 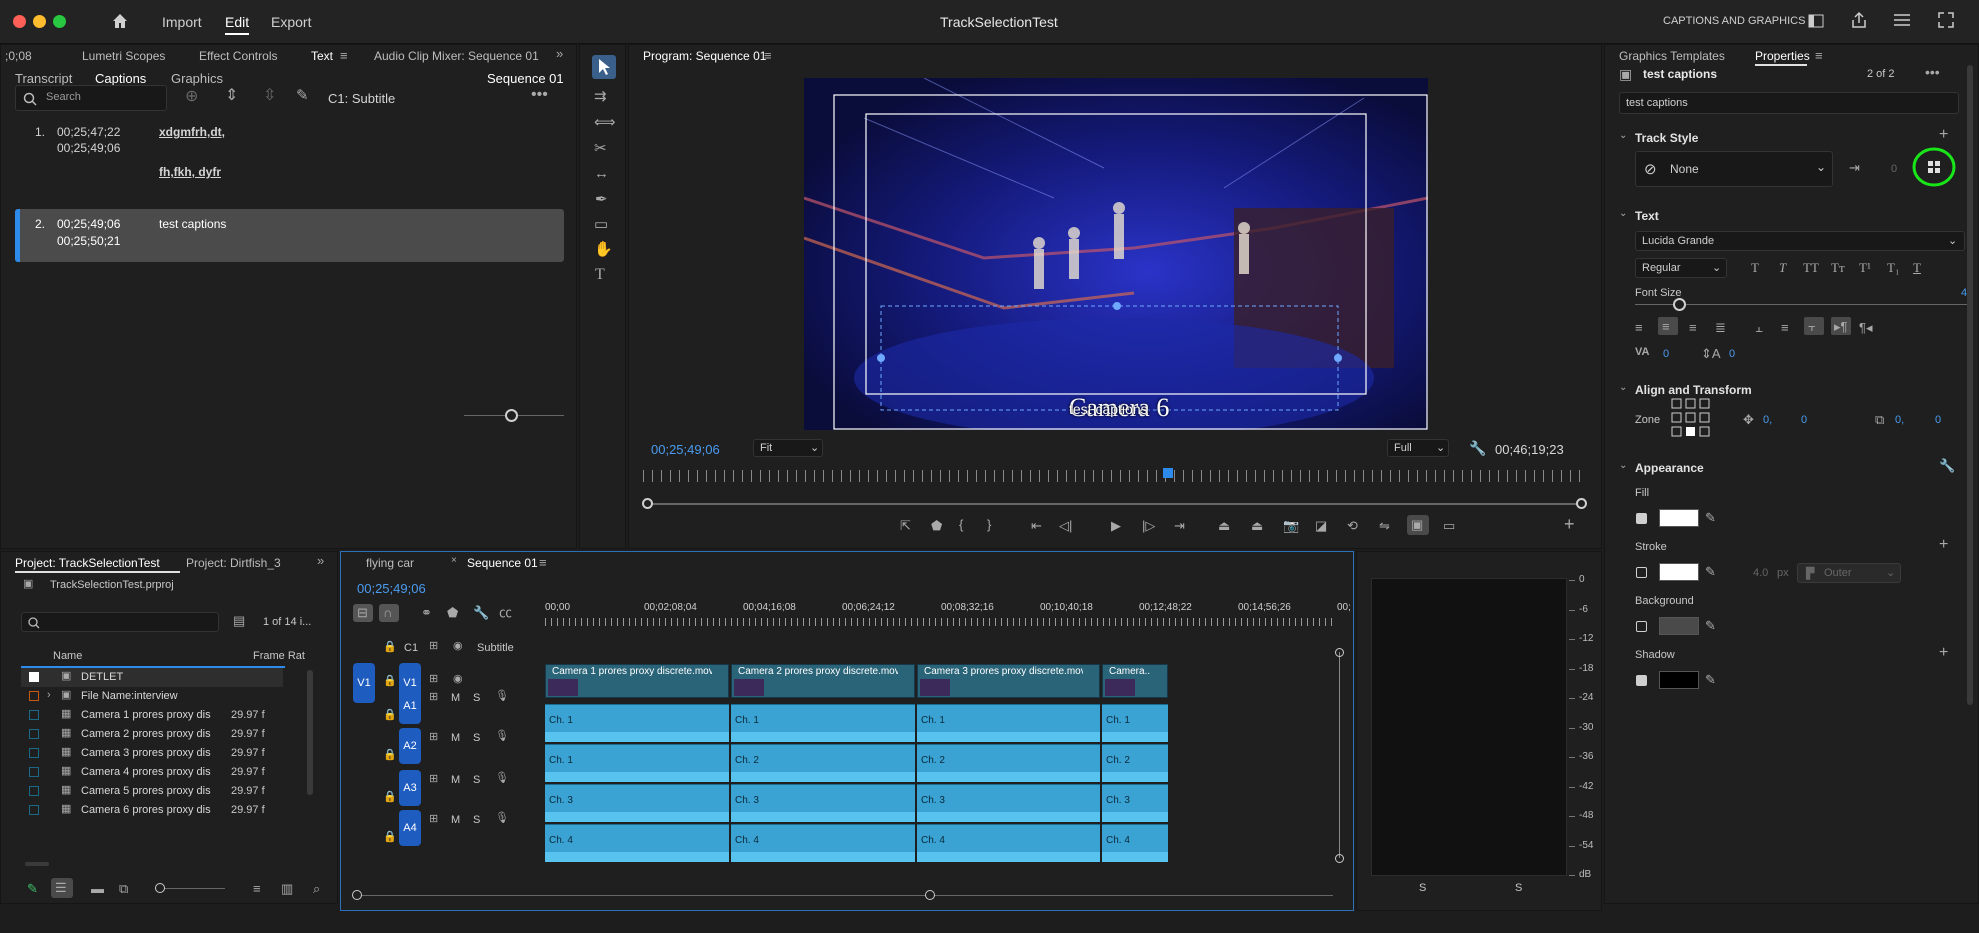 What do you see at coordinates (1418, 525) in the screenshot?
I see `safe-margins-button: ▣` at bounding box center [1418, 525].